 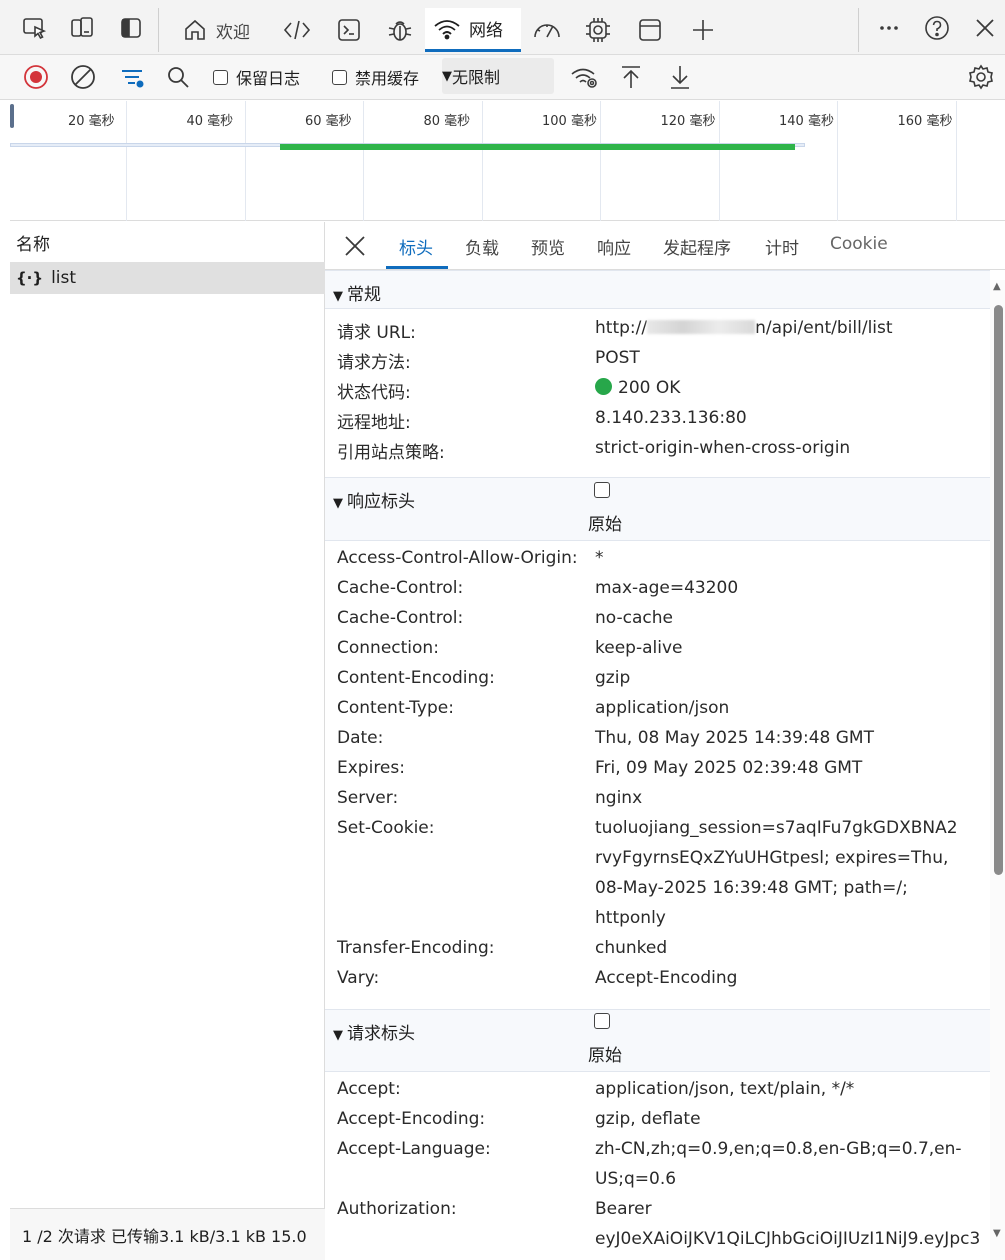 I want to click on tab-elements, so click(x=297, y=30).